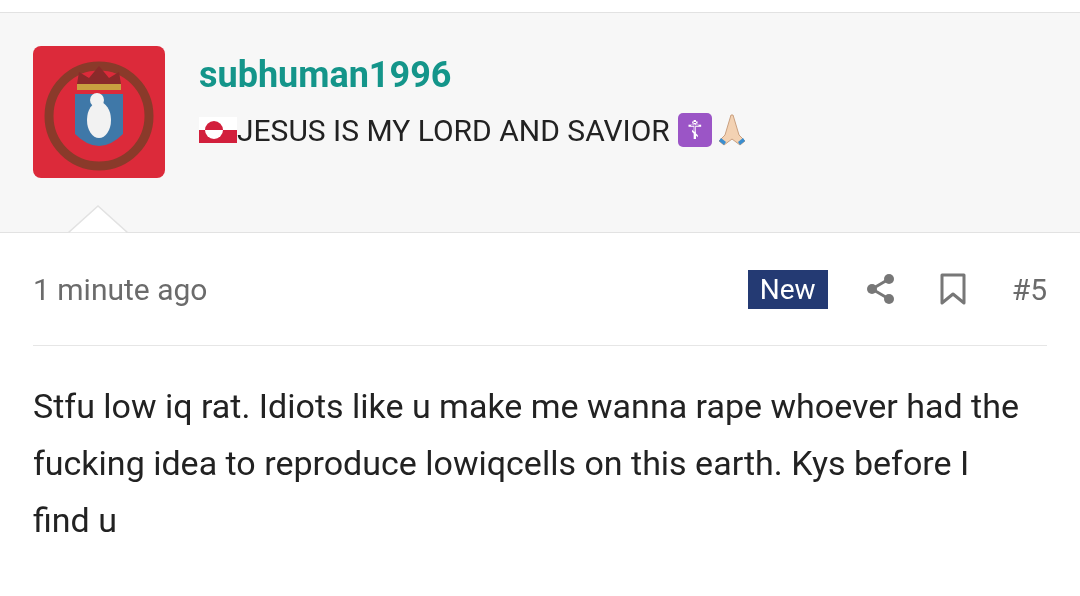  What do you see at coordinates (473, 75) in the screenshot?
I see `username: subhuman1996` at bounding box center [473, 75].